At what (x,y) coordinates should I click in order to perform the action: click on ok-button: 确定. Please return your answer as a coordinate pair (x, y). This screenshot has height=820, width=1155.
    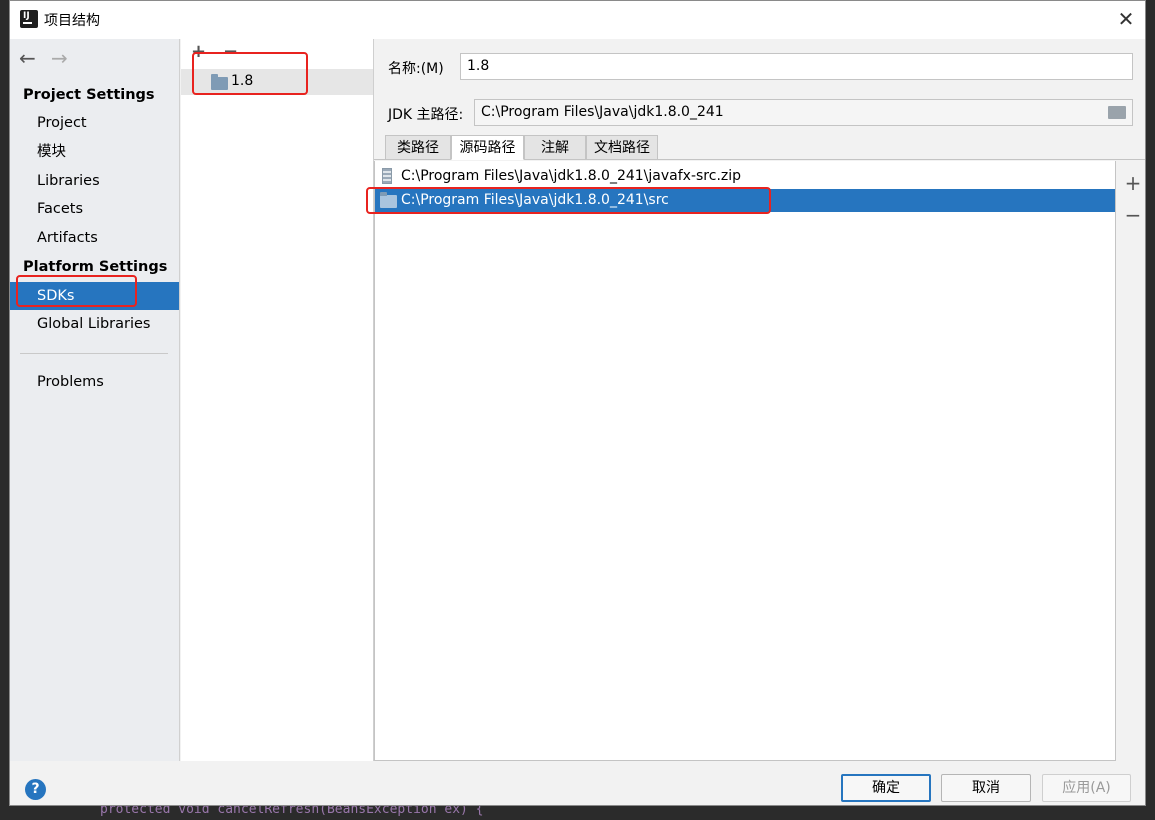
    Looking at the image, I should click on (886, 788).